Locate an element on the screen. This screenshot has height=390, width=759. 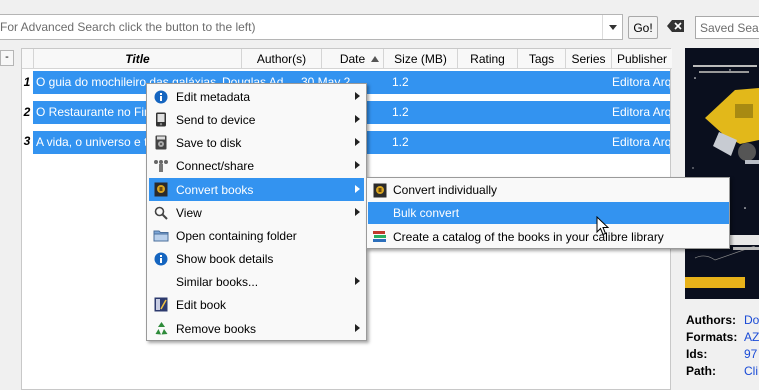
menu-item-show-book-details: Show book details is located at coordinates (256, 258).